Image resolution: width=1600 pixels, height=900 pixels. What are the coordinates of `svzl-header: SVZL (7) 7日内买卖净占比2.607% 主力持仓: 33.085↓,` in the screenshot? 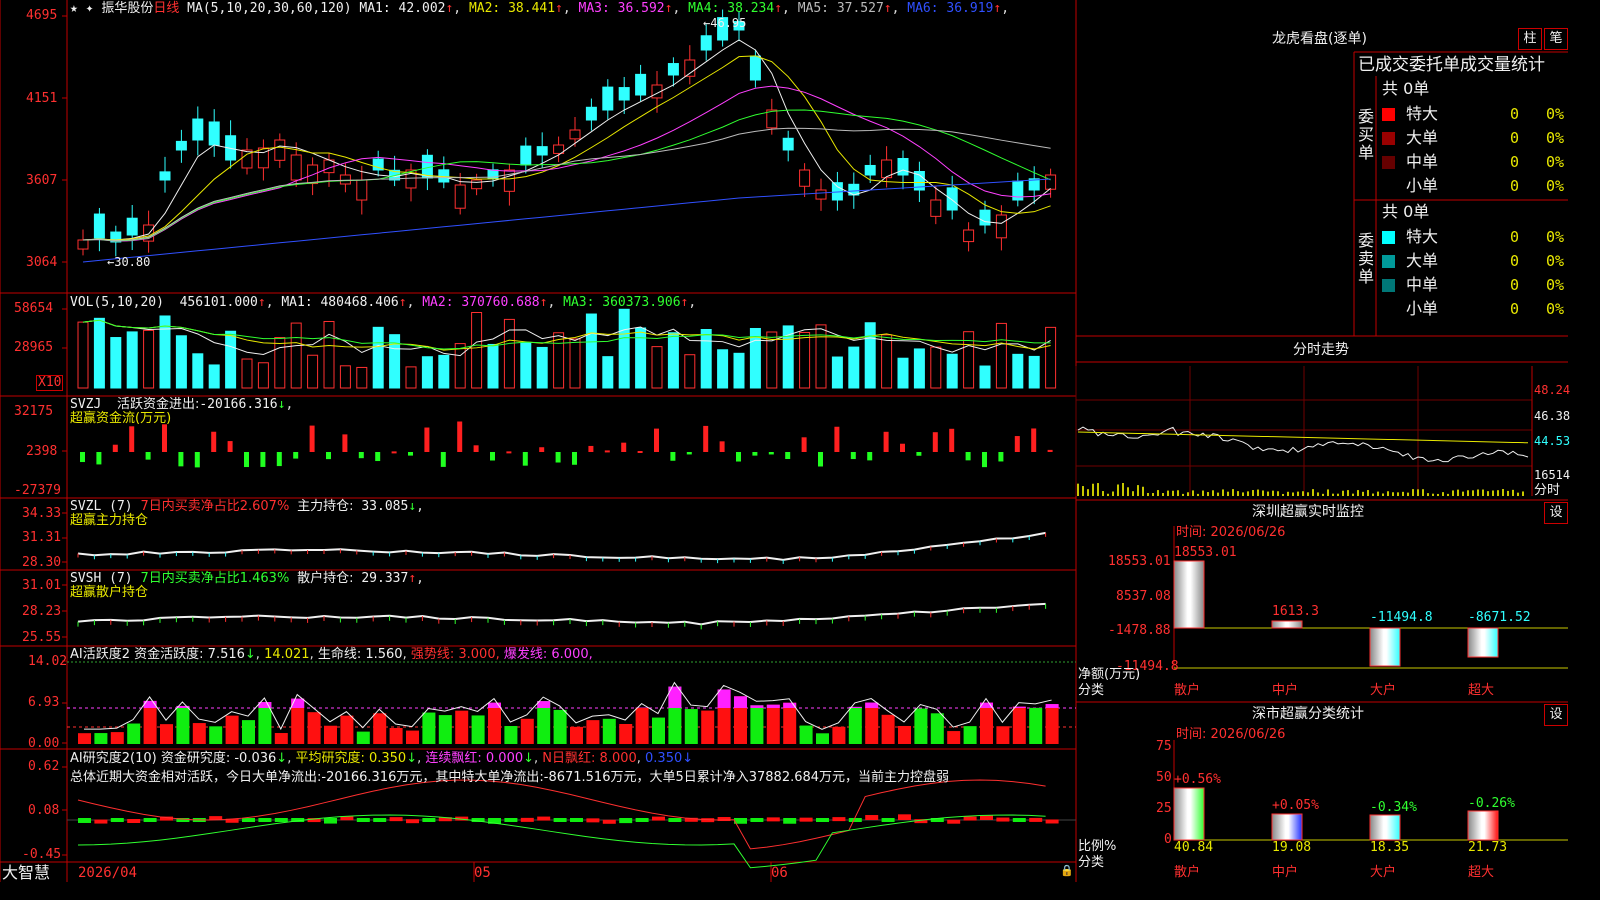 It's located at (247, 506).